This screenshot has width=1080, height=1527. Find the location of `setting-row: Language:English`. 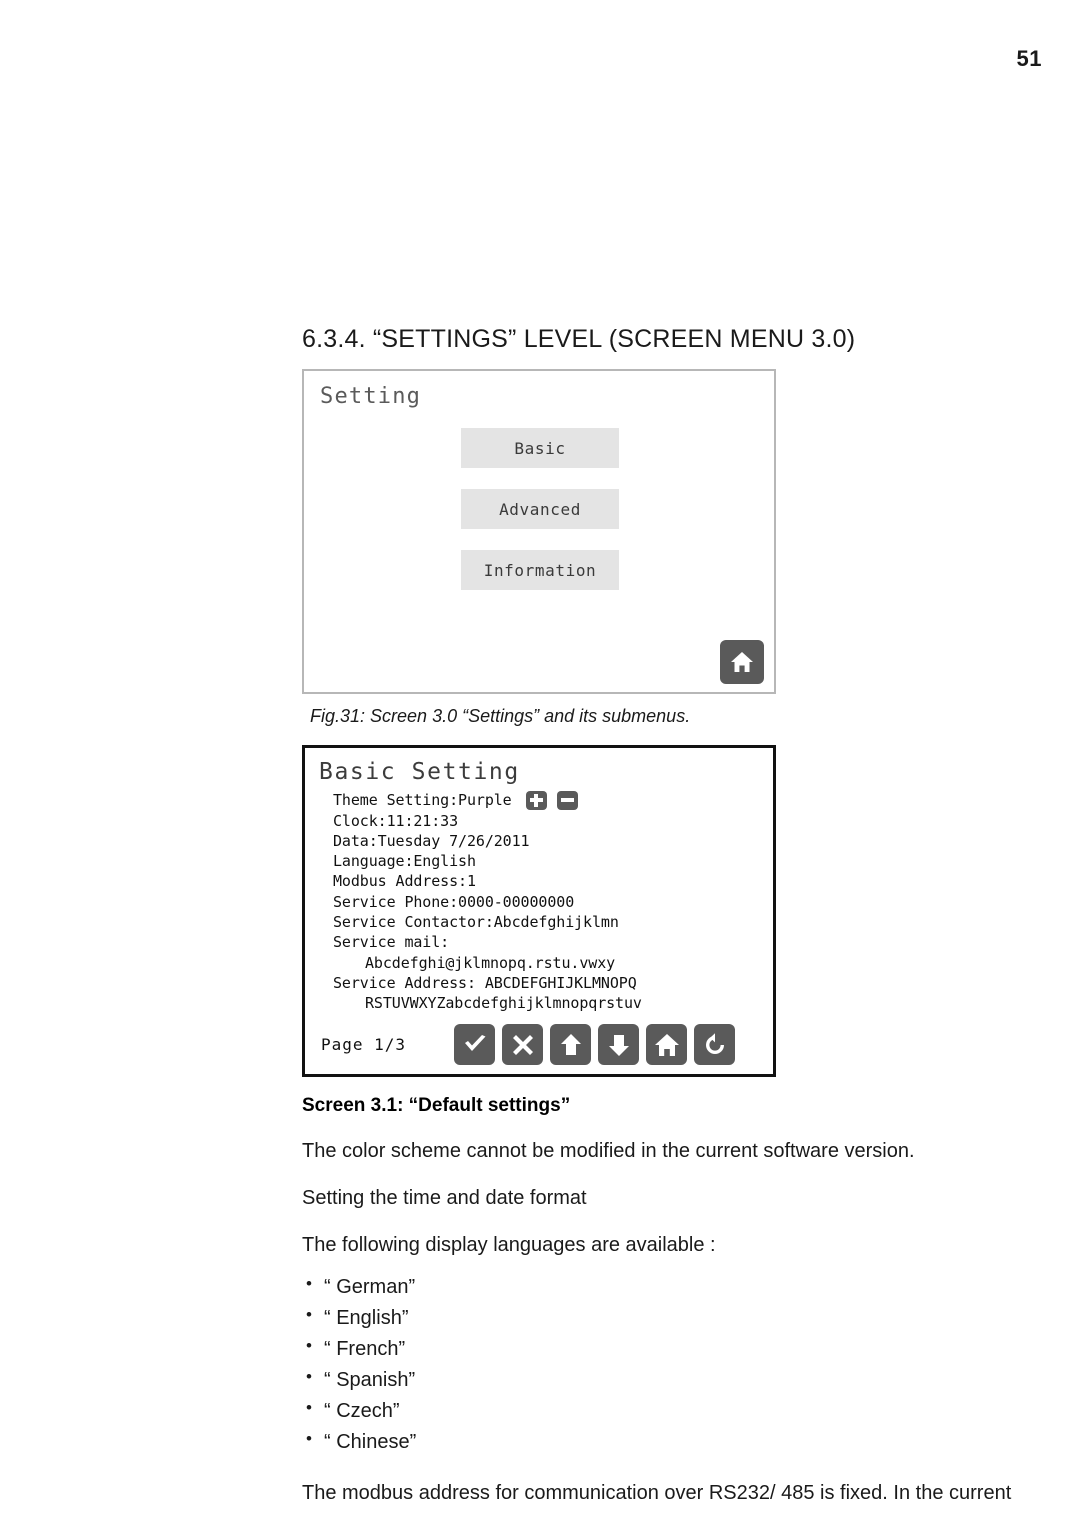

setting-row: Language:English is located at coordinates (546, 861).